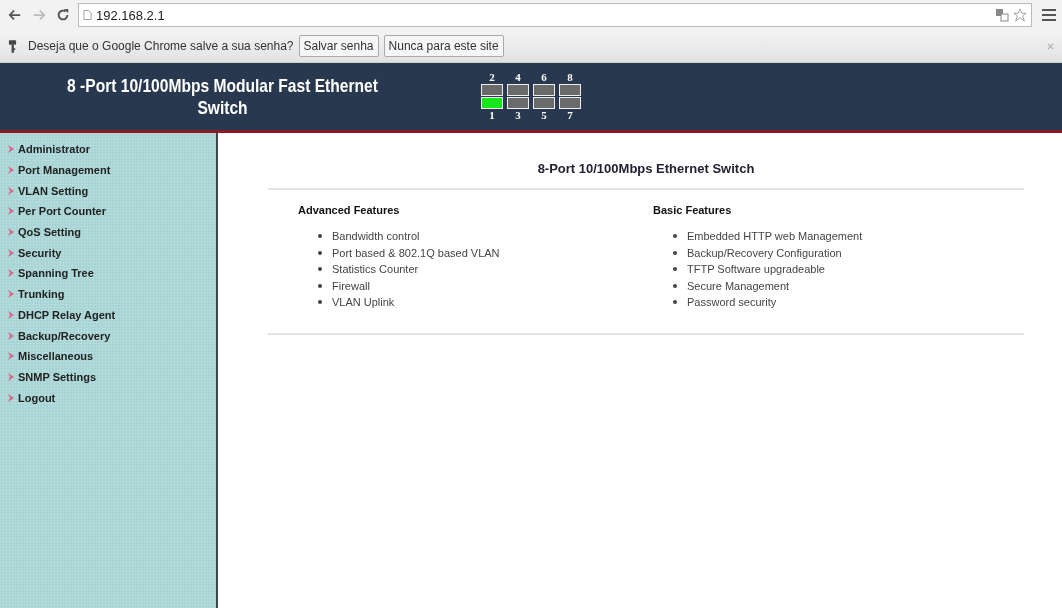 Image resolution: width=1062 pixels, height=608 pixels. I want to click on feature-item: Backup/Recovery Configuration, so click(764, 252).